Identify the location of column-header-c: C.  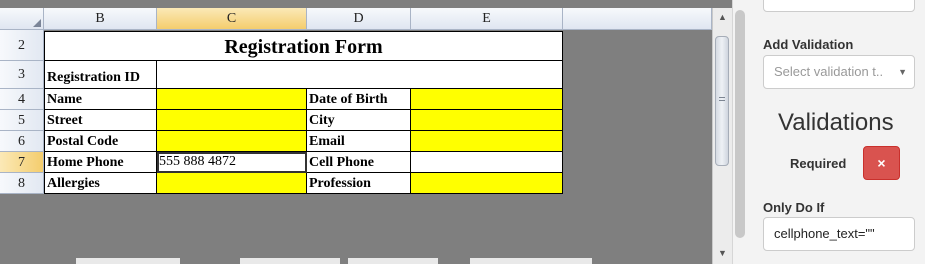
(232, 19).